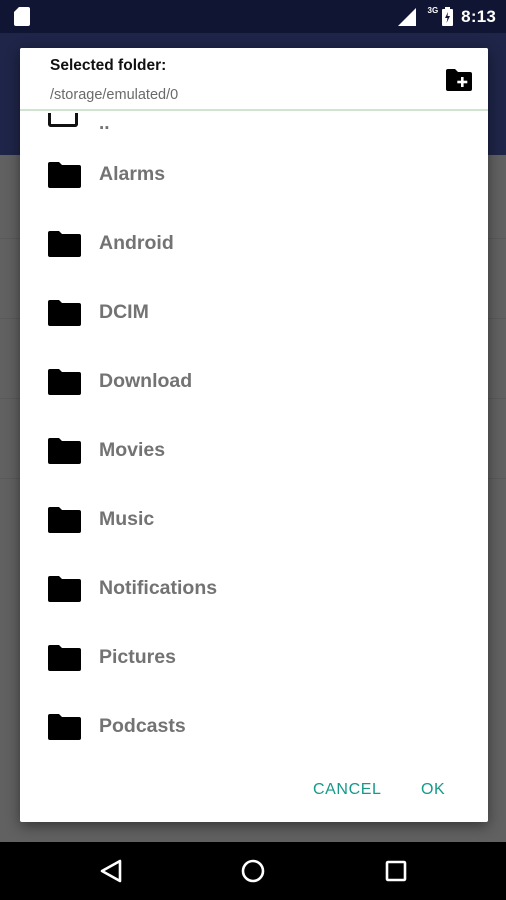 This screenshot has width=506, height=900. I want to click on folder-item: Podcasts, so click(254, 721).